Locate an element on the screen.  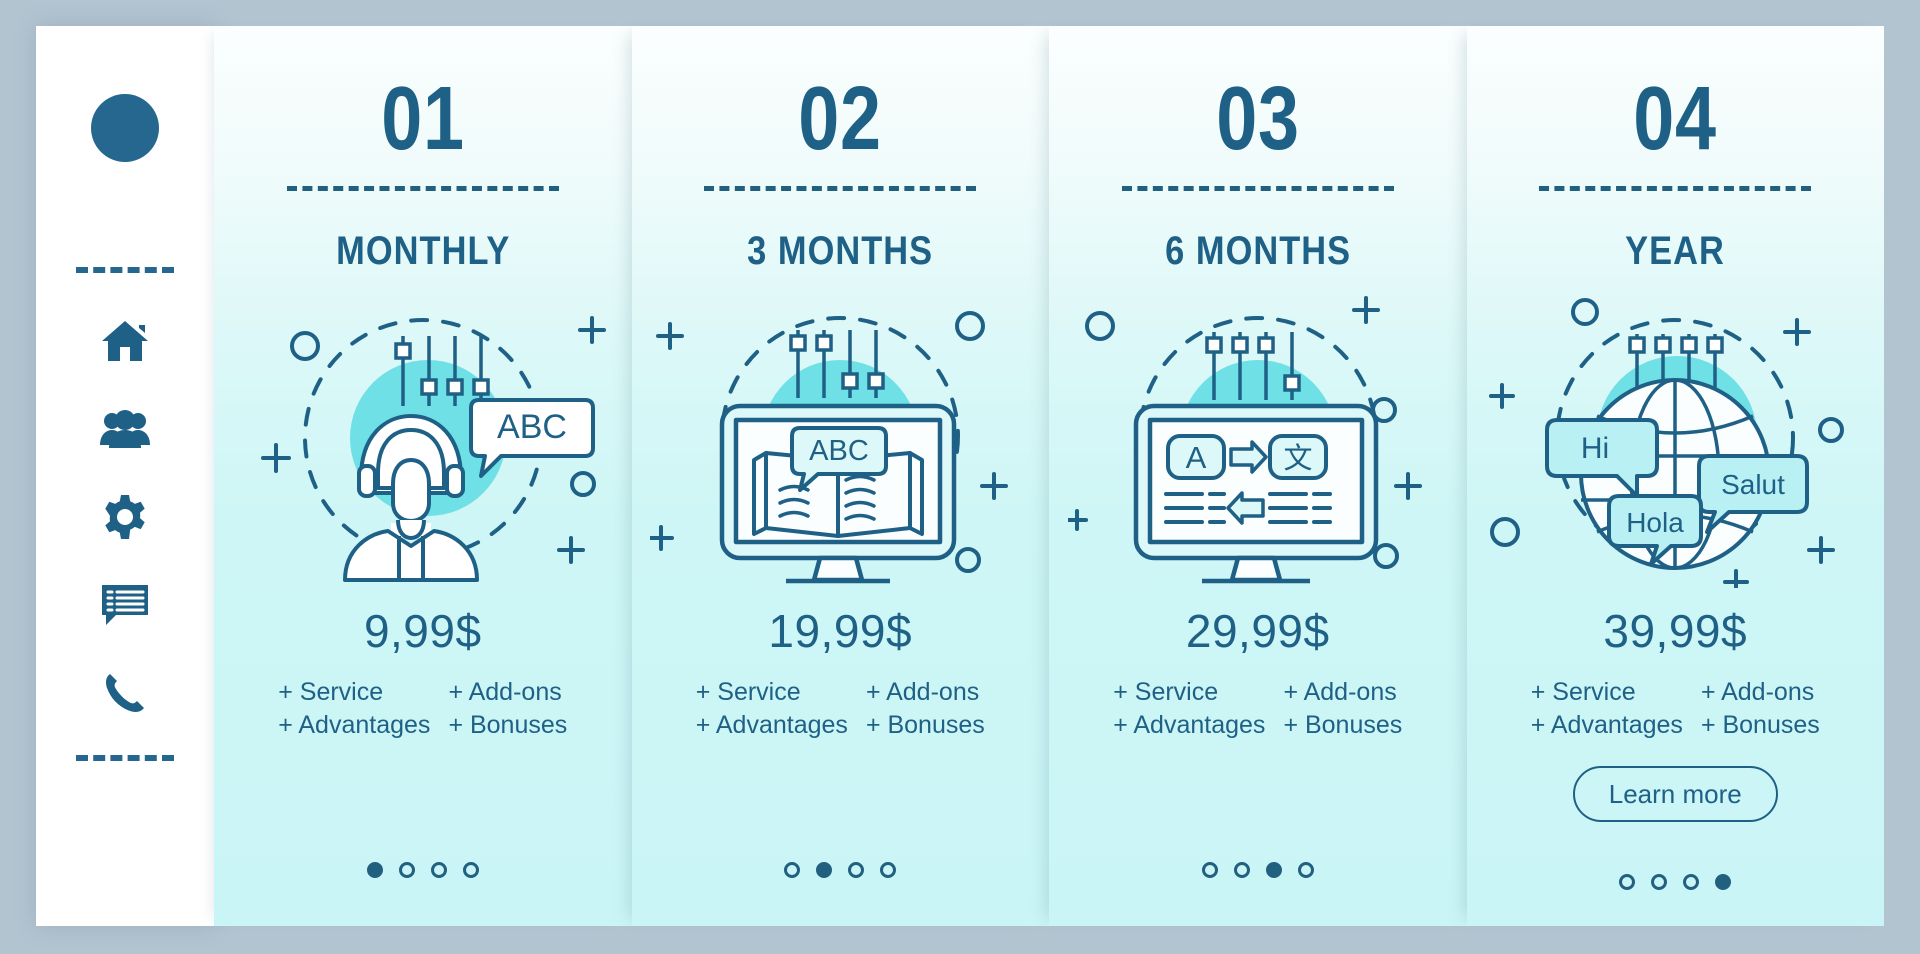
sidebar-item-settings is located at coordinates (125, 517).